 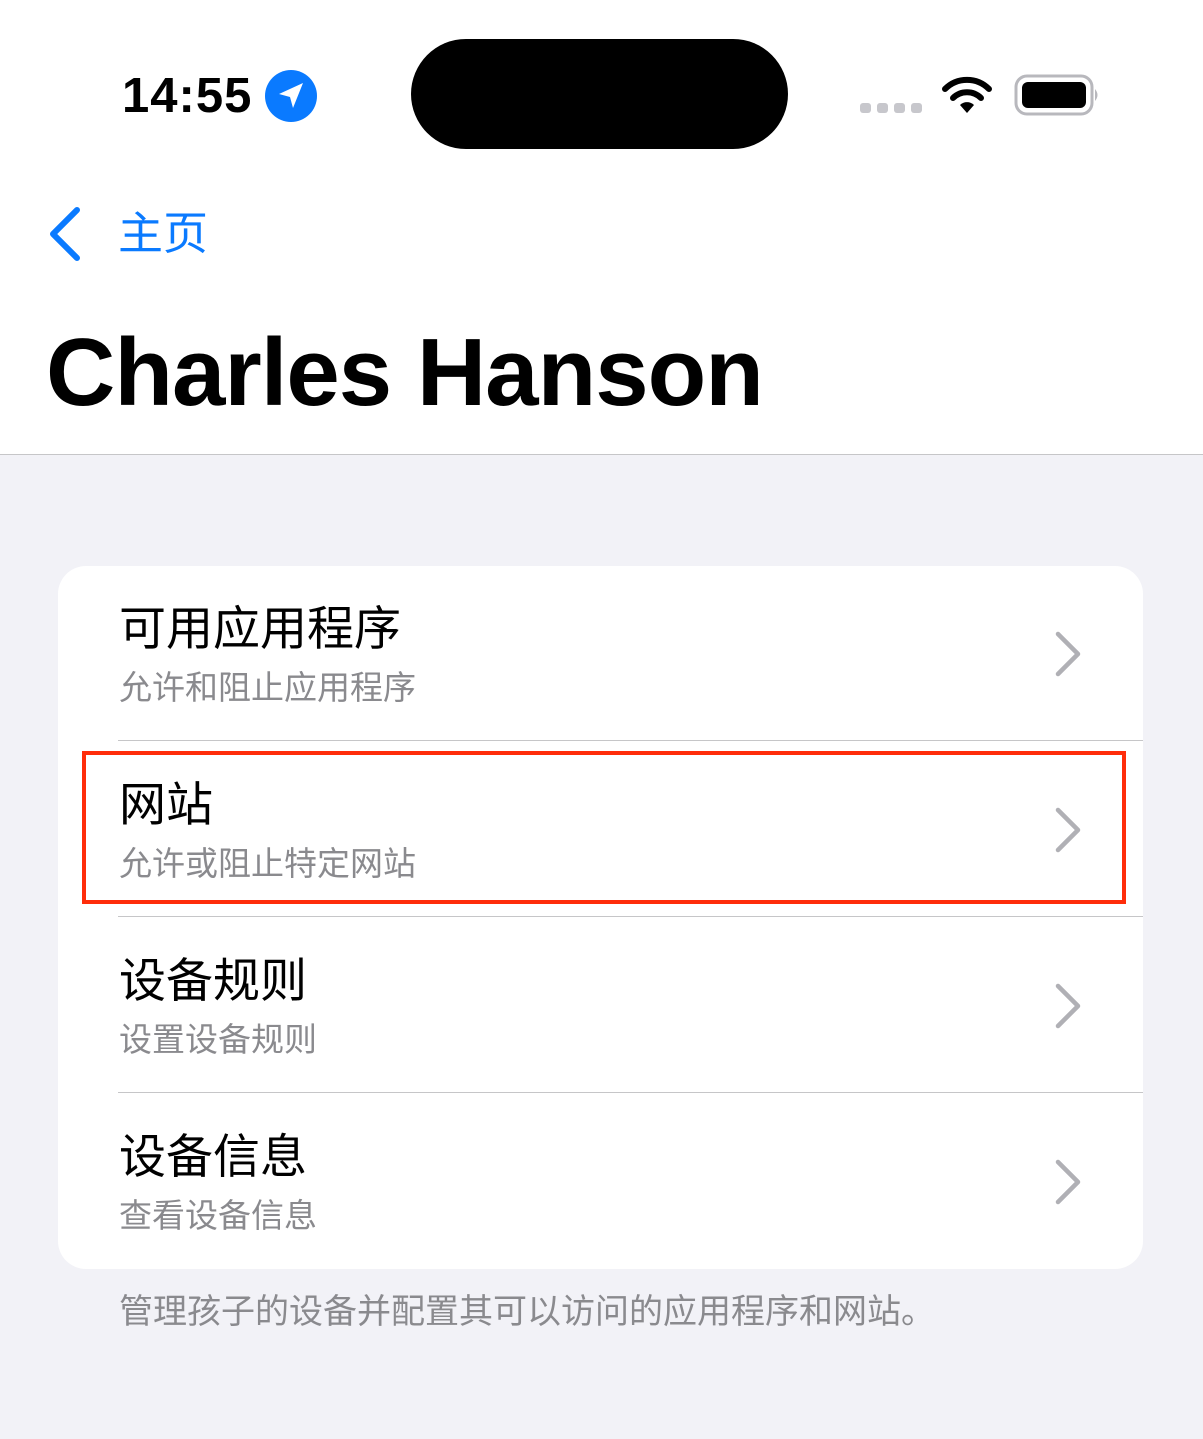 What do you see at coordinates (291, 96) in the screenshot?
I see `location-arrow-icon` at bounding box center [291, 96].